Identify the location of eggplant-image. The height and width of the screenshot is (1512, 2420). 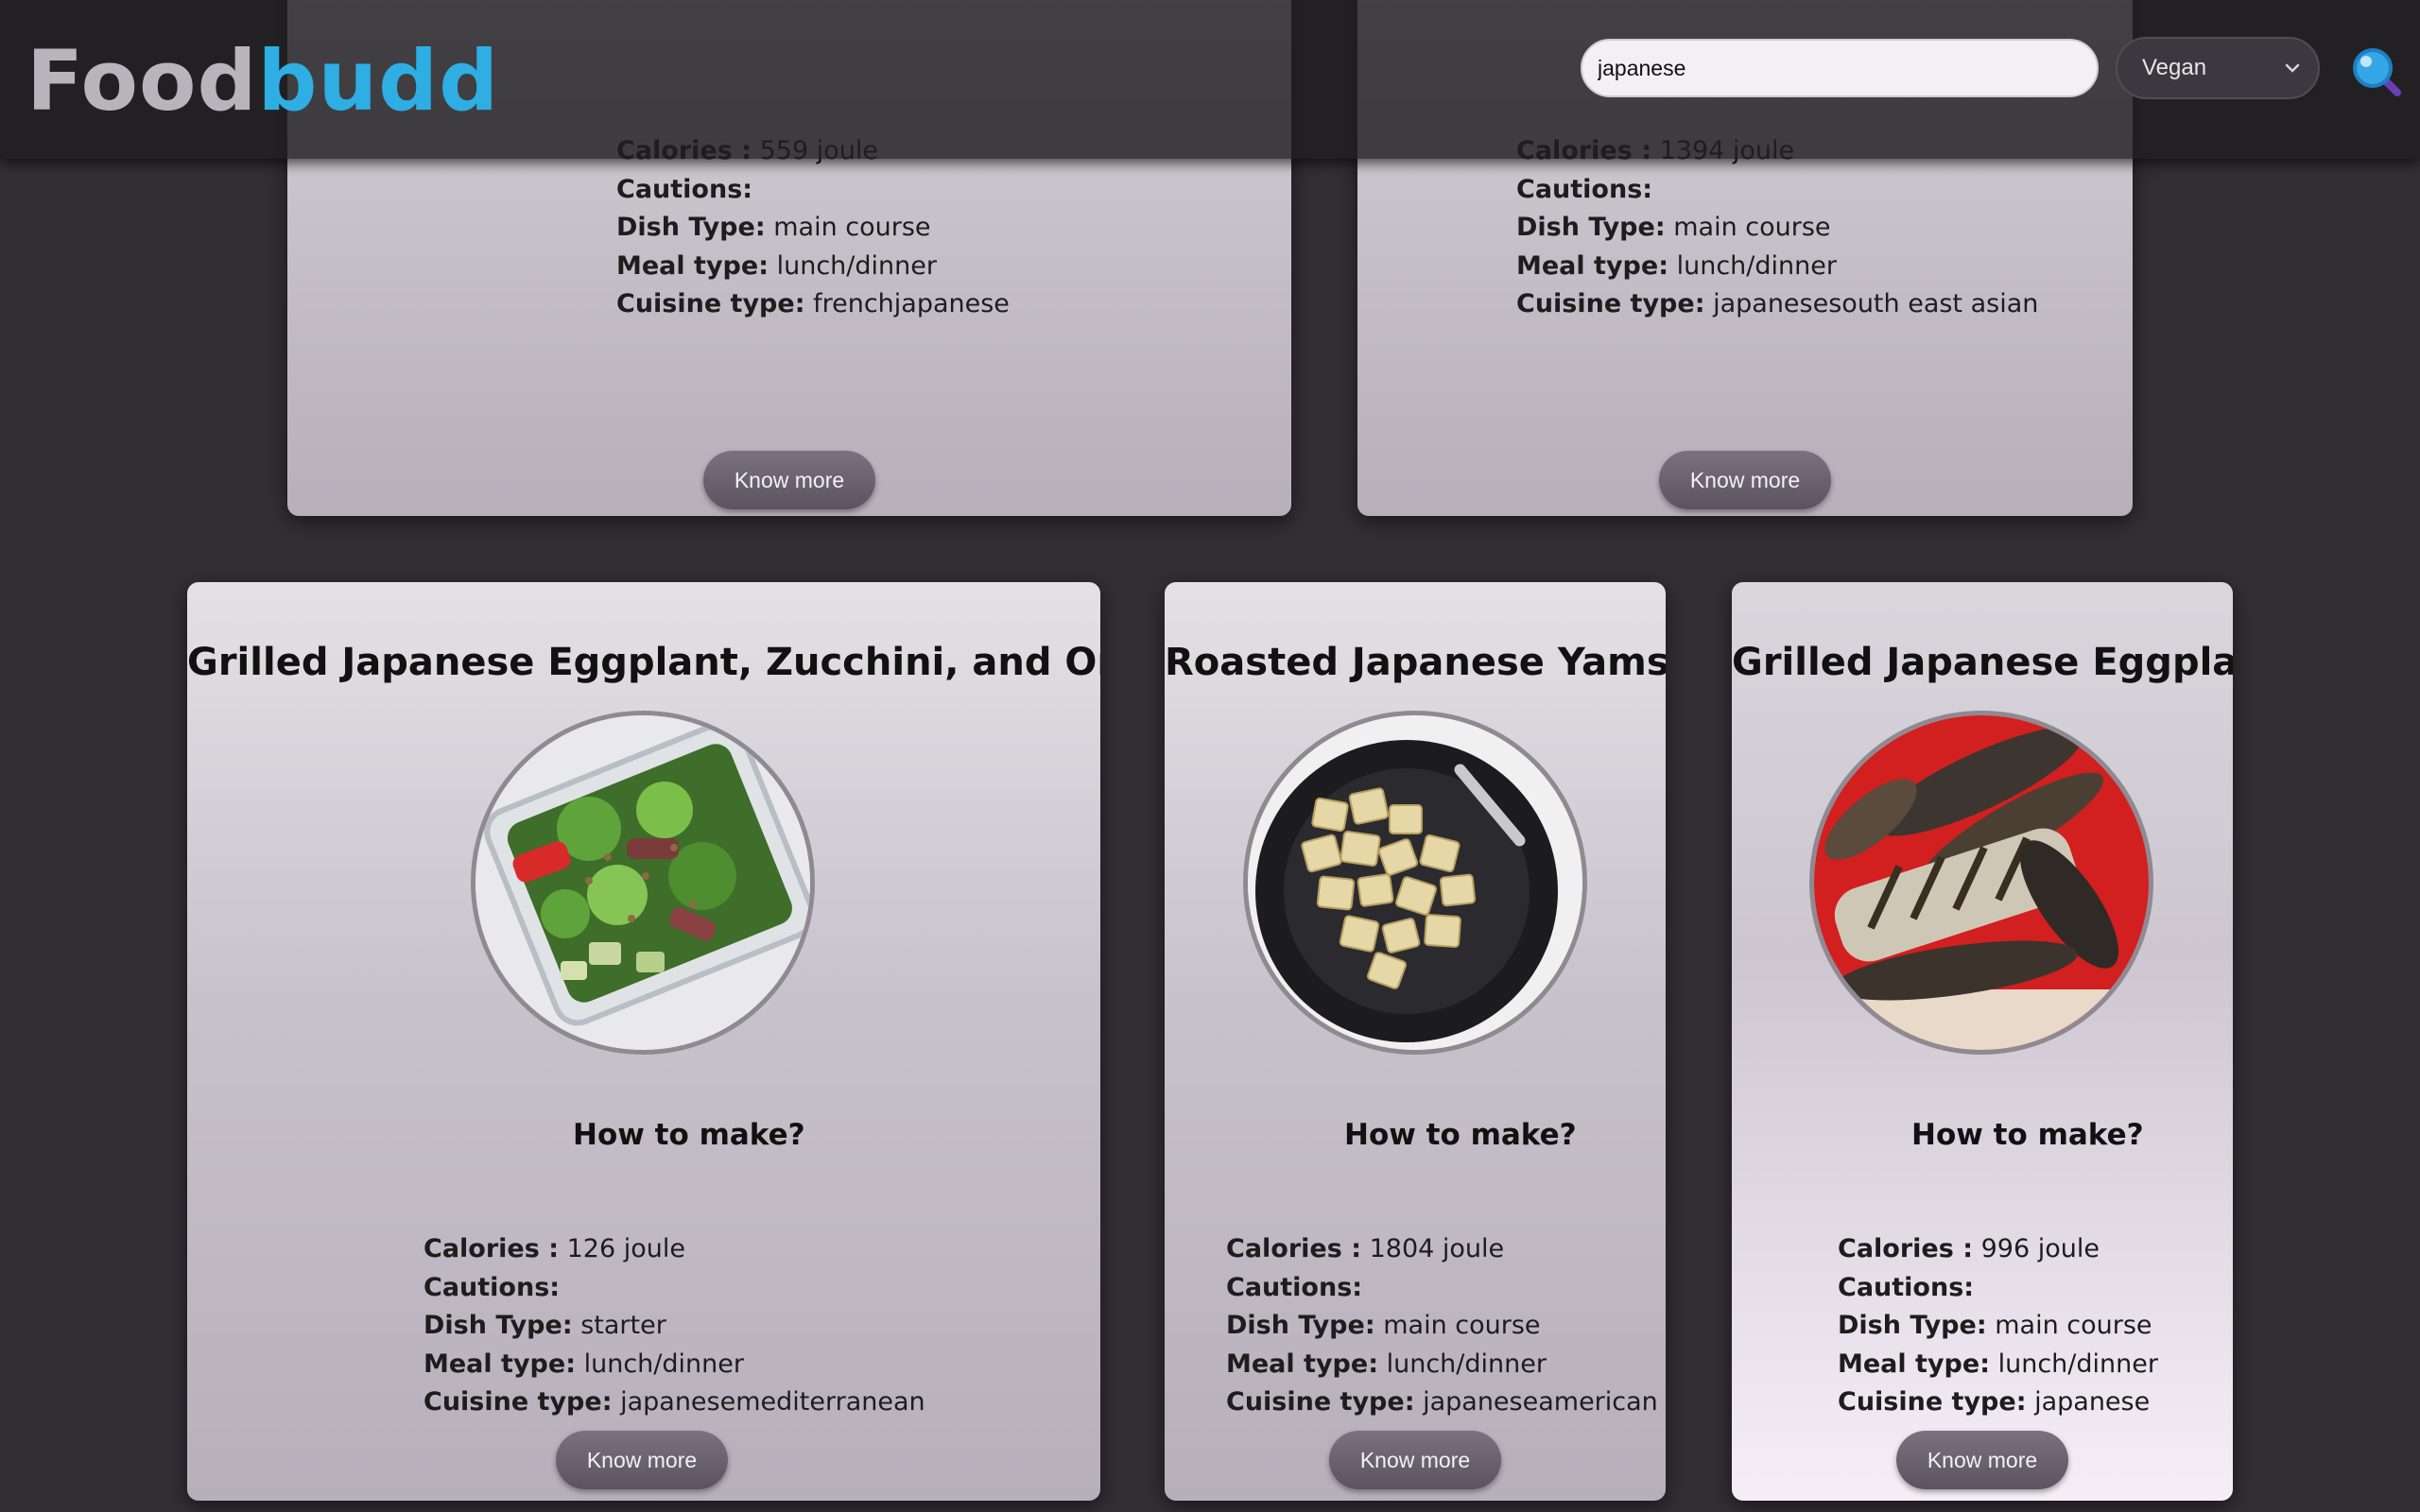
(1982, 882).